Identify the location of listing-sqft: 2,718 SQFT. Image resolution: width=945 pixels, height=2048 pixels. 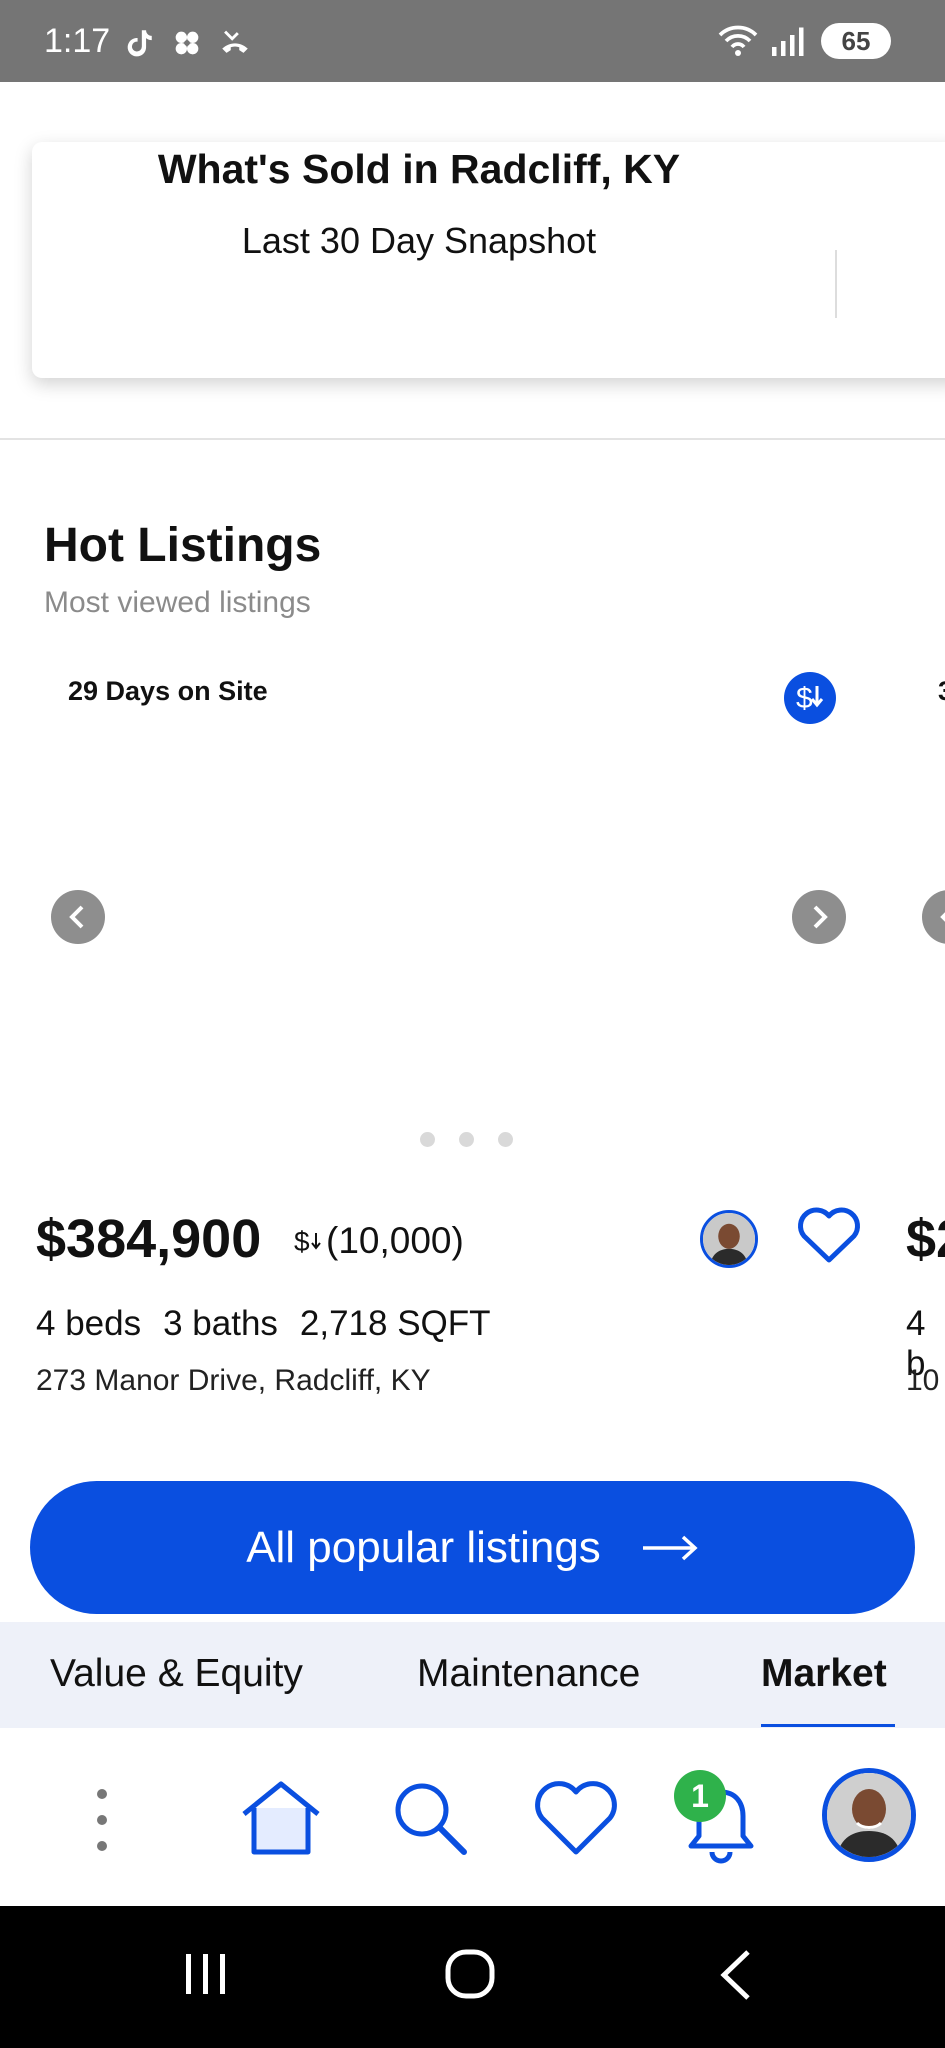
(395, 1323).